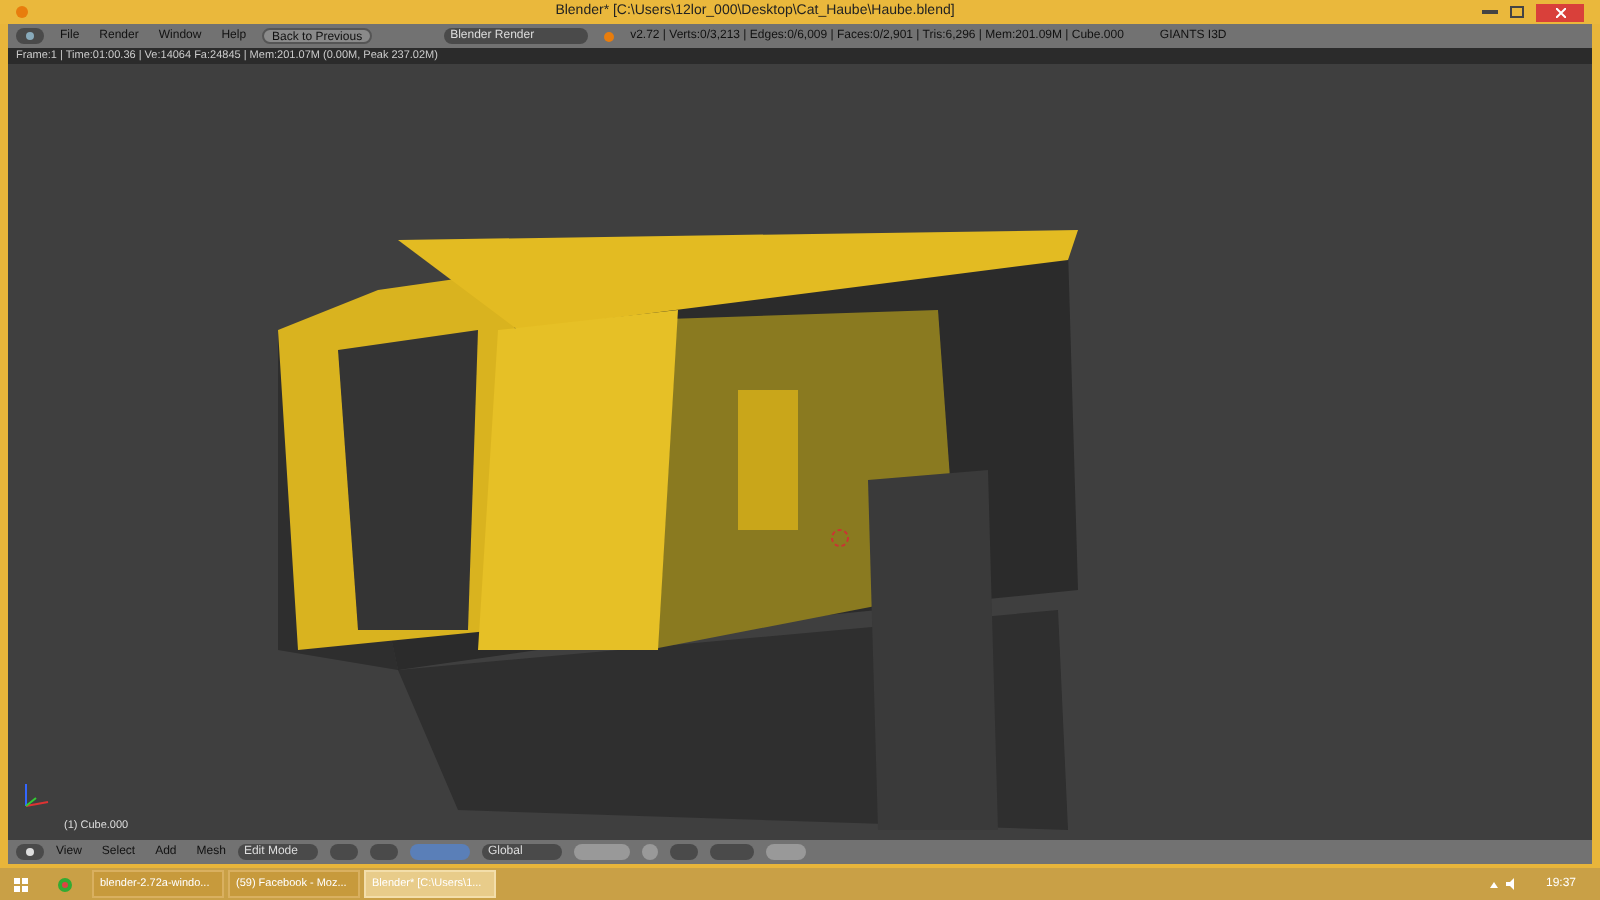 Image resolution: width=1600 pixels, height=900 pixels. What do you see at coordinates (36, 796) in the screenshot?
I see `axis-gizmo-icon` at bounding box center [36, 796].